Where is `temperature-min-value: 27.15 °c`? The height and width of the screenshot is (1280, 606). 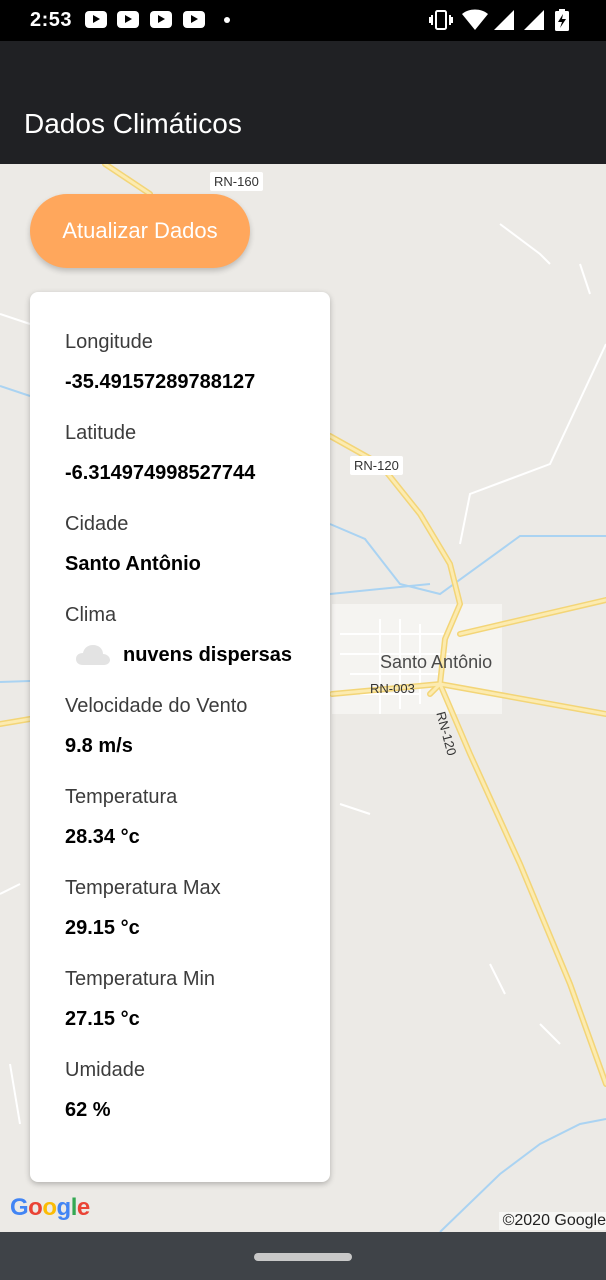
temperature-min-value: 27.15 °c is located at coordinates (102, 1019).